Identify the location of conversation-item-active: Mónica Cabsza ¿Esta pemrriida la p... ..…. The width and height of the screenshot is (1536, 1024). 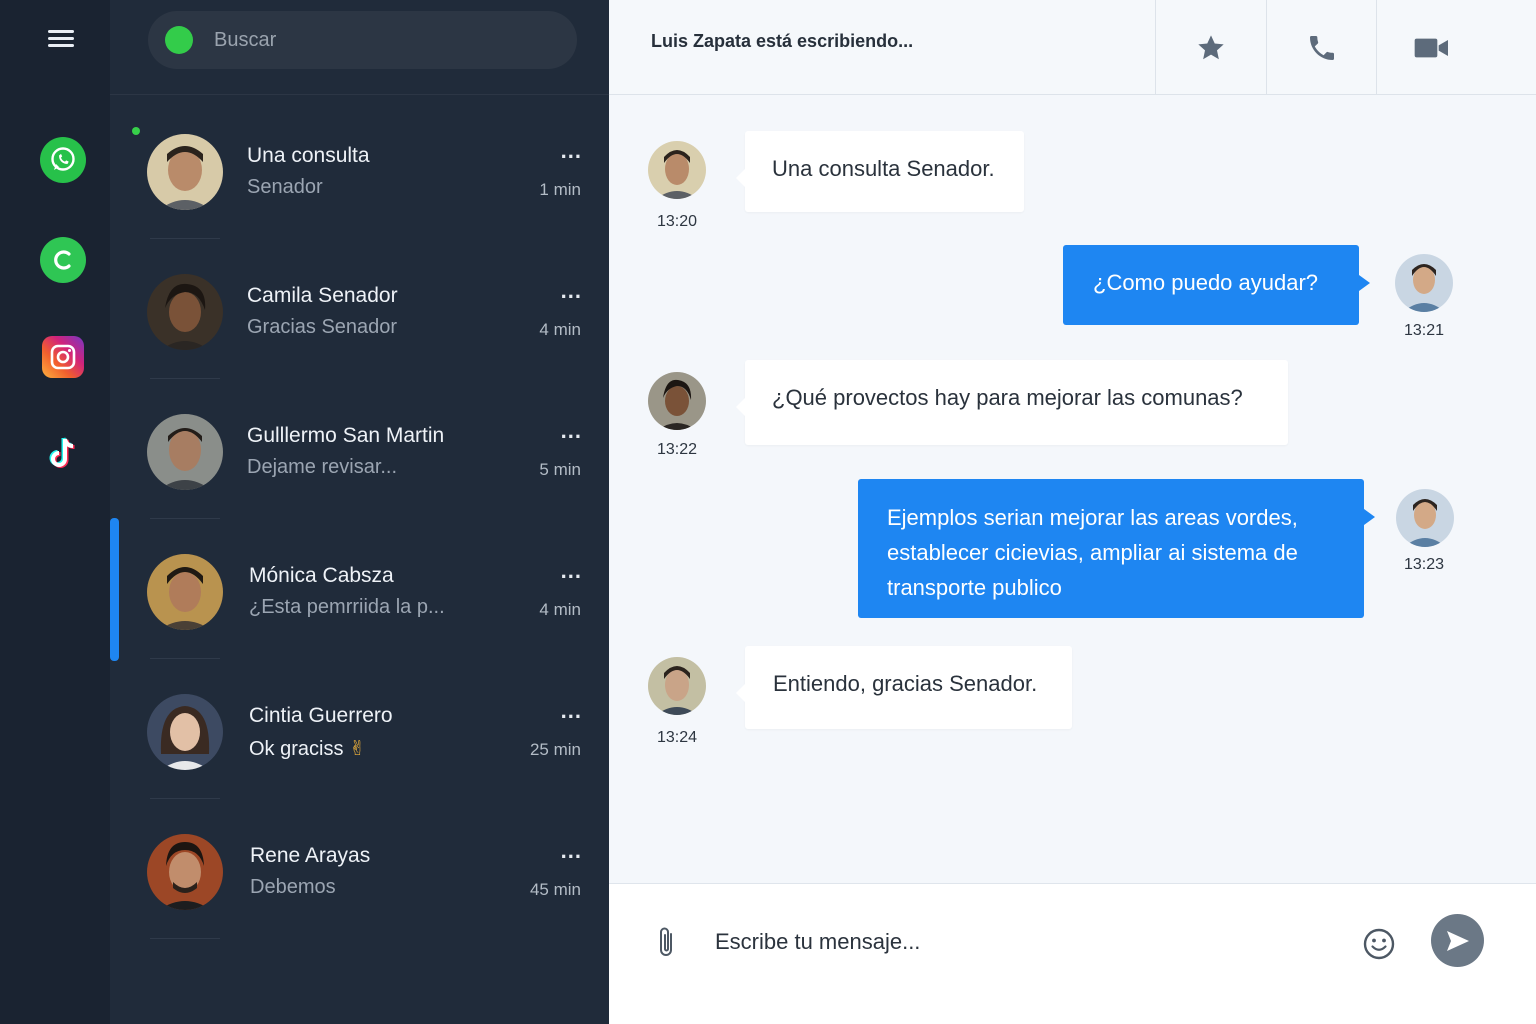
(359, 624).